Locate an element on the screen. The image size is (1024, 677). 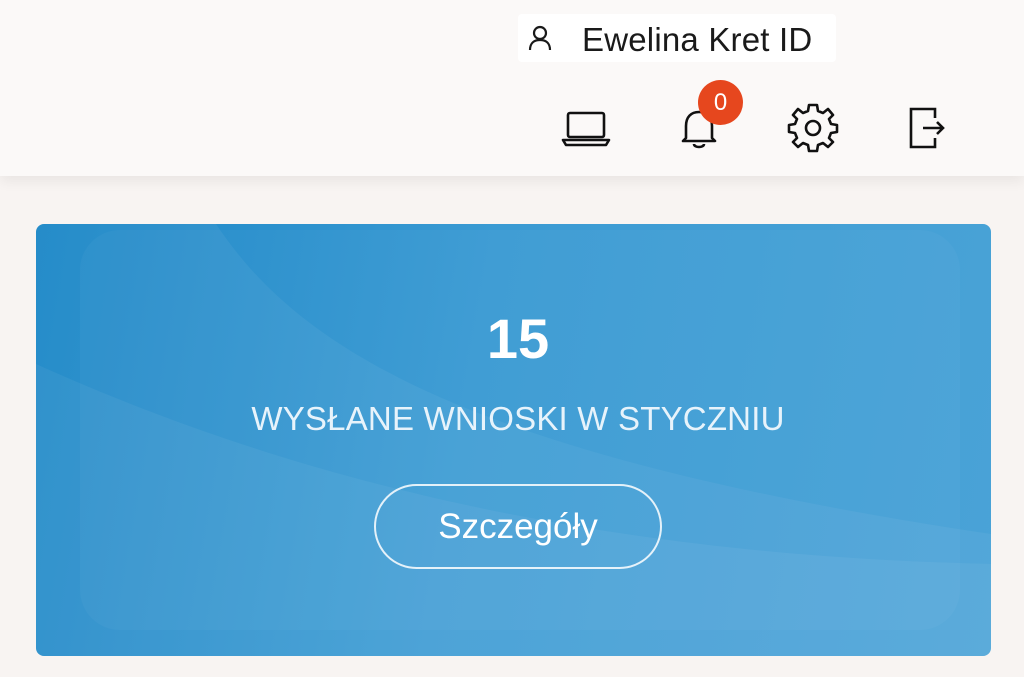
user-profile: Ewelina Kret ID is located at coordinates (677, 38).